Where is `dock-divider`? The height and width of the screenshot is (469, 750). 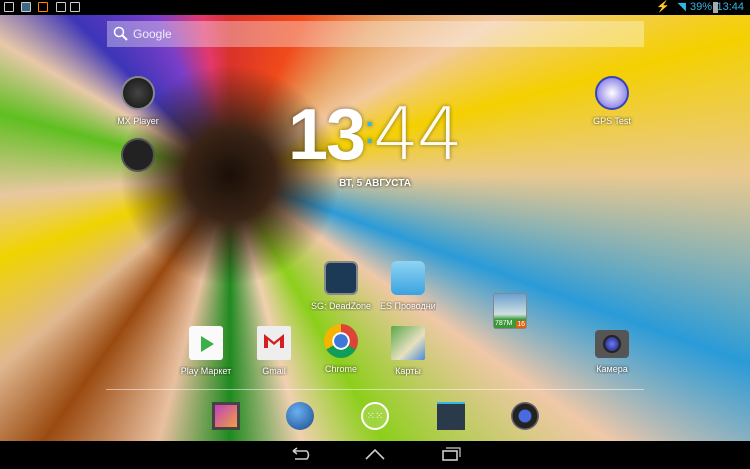 dock-divider is located at coordinates (375, 389).